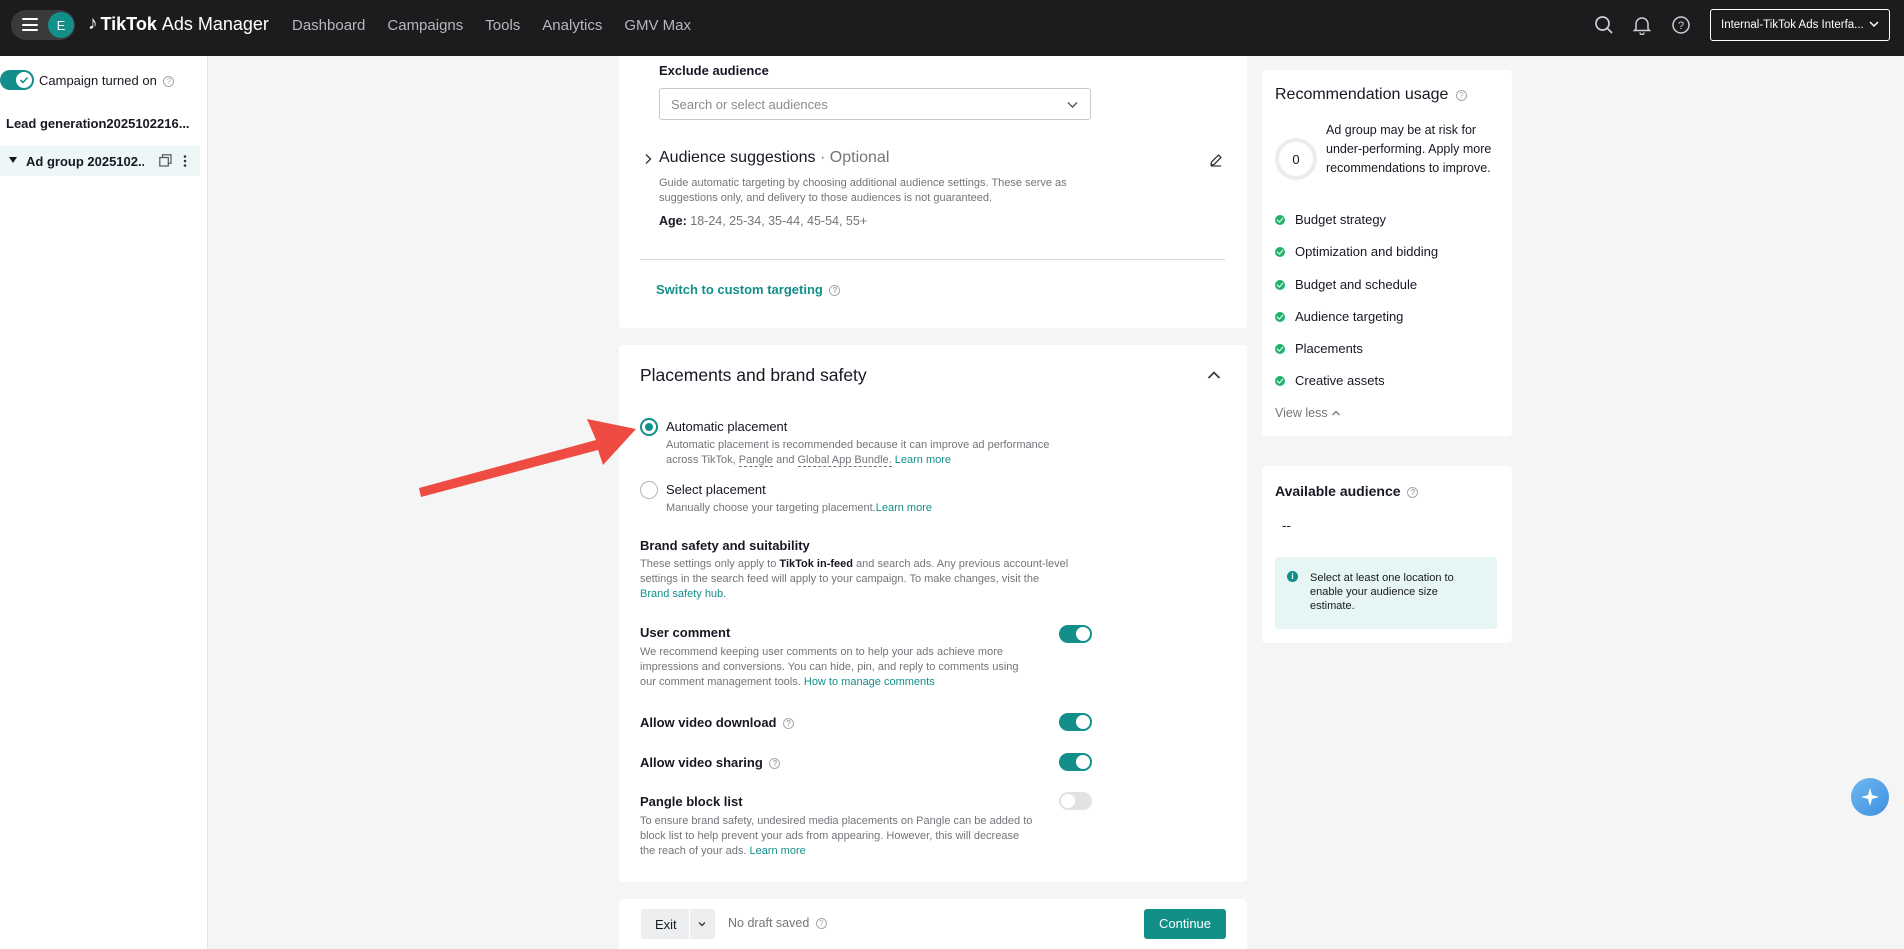 The width and height of the screenshot is (1904, 949). I want to click on manage-comments-link: How to manage comments, so click(869, 682).